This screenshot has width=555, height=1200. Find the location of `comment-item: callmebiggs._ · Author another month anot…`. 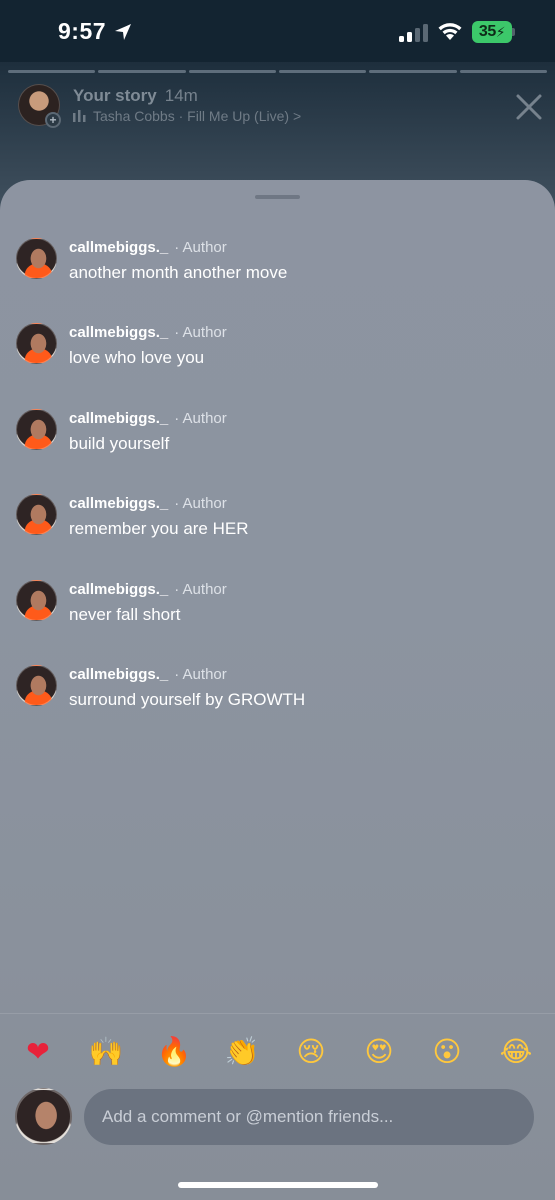

comment-item: callmebiggs._ · Author another month anot… is located at coordinates (276, 268).